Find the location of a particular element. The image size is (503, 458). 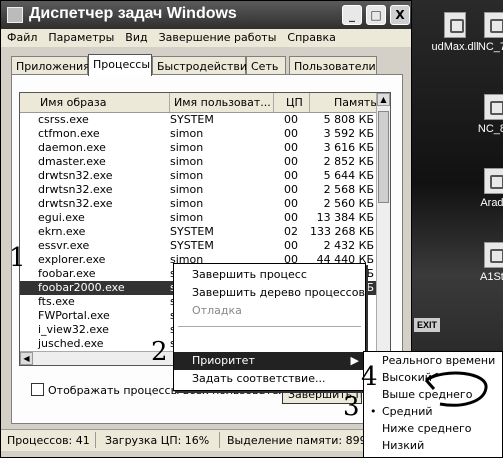

desktop-icon-nc71: NC_71 is located at coordinates (481, 32).